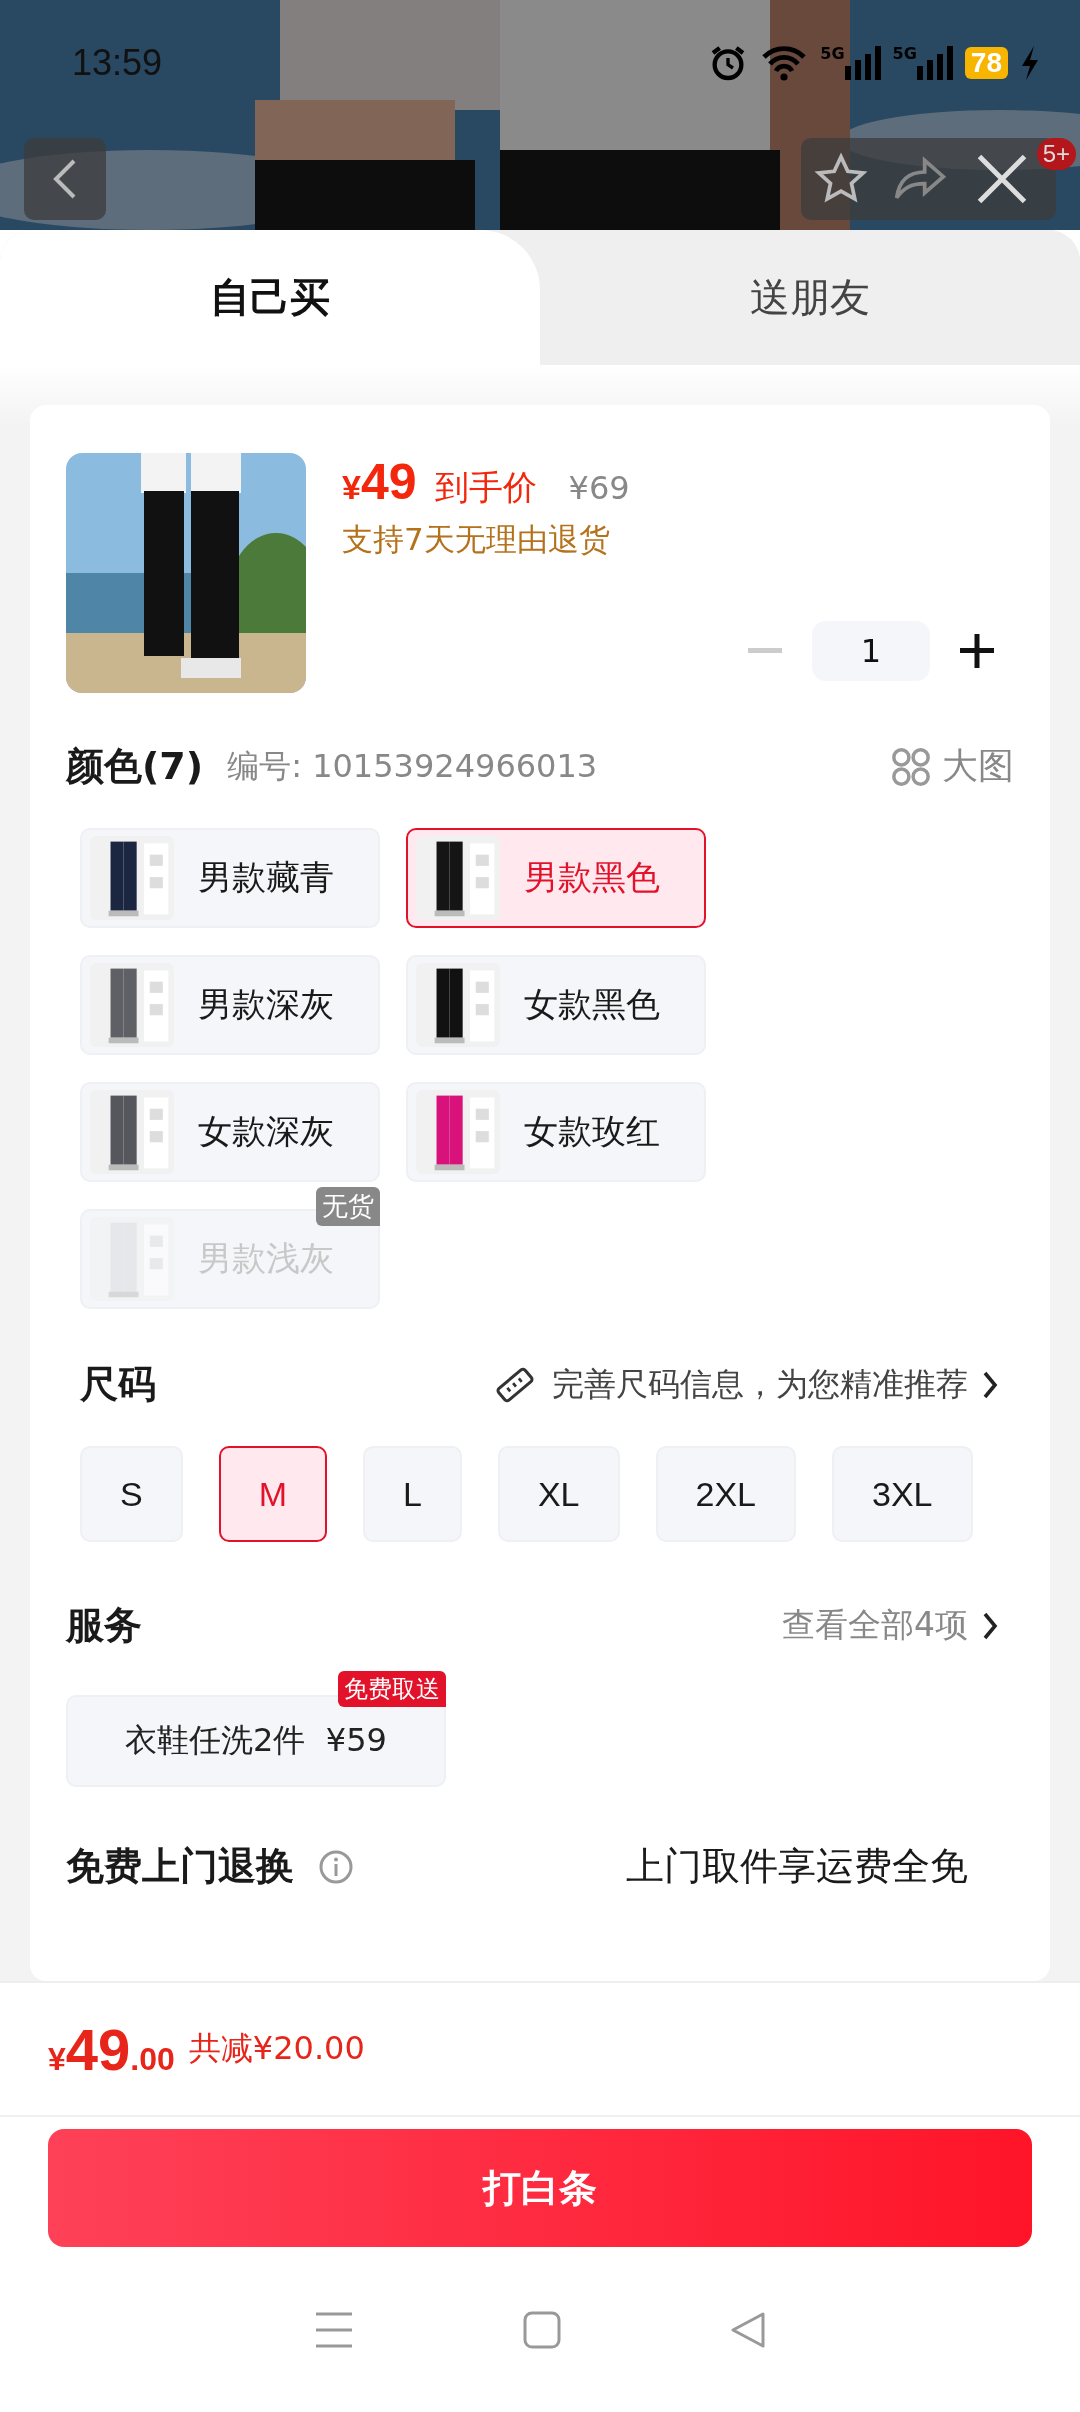 The height and width of the screenshot is (2412, 1080). What do you see at coordinates (276, 2048) in the screenshot?
I see `discount-text: 共减¥20.00` at bounding box center [276, 2048].